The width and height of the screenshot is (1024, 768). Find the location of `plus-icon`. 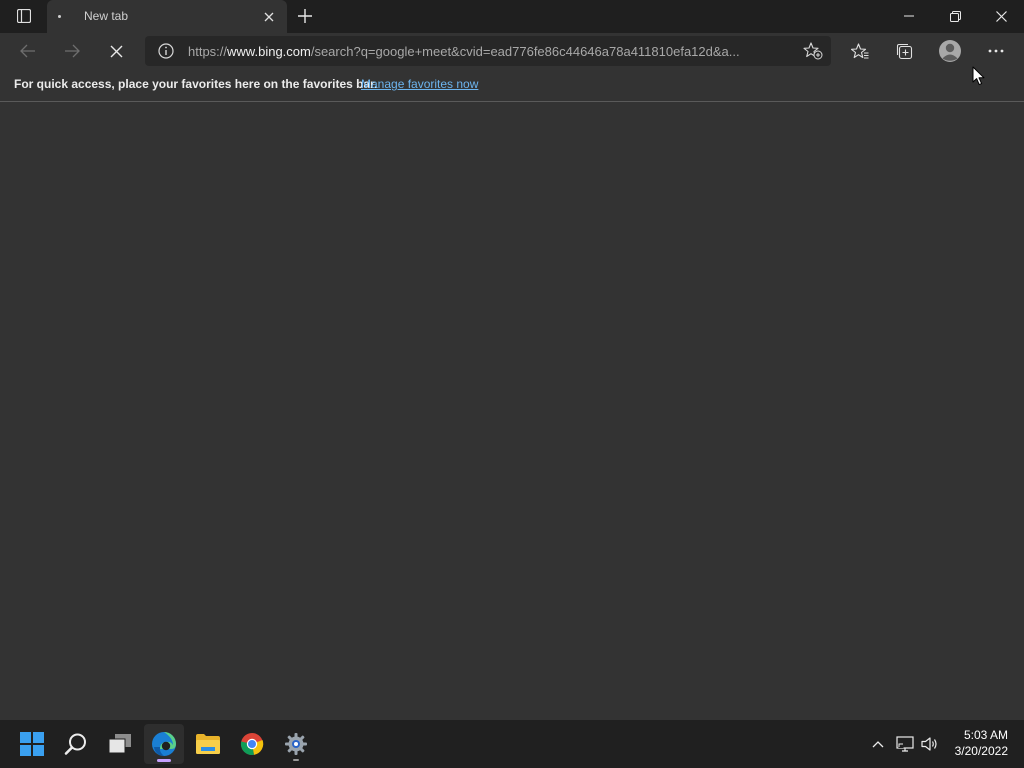

plus-icon is located at coordinates (305, 16).